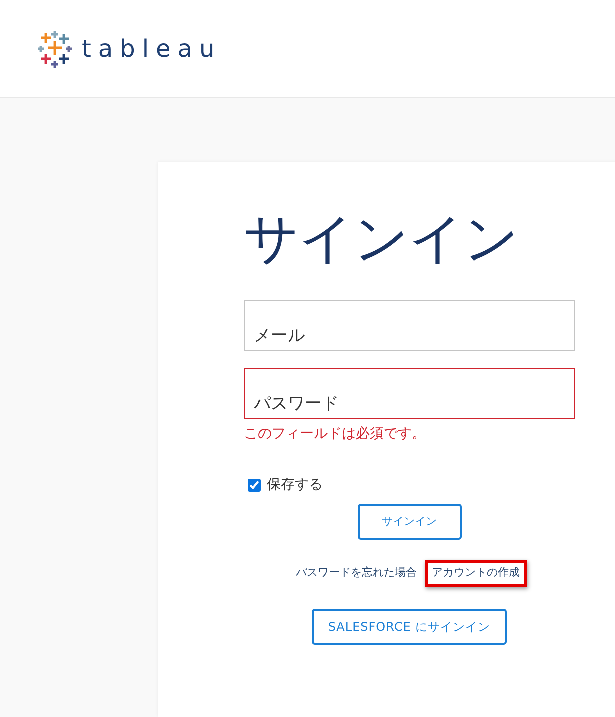 Image resolution: width=615 pixels, height=717 pixels. What do you see at coordinates (382, 239) in the screenshot?
I see `page-title: サインイン` at bounding box center [382, 239].